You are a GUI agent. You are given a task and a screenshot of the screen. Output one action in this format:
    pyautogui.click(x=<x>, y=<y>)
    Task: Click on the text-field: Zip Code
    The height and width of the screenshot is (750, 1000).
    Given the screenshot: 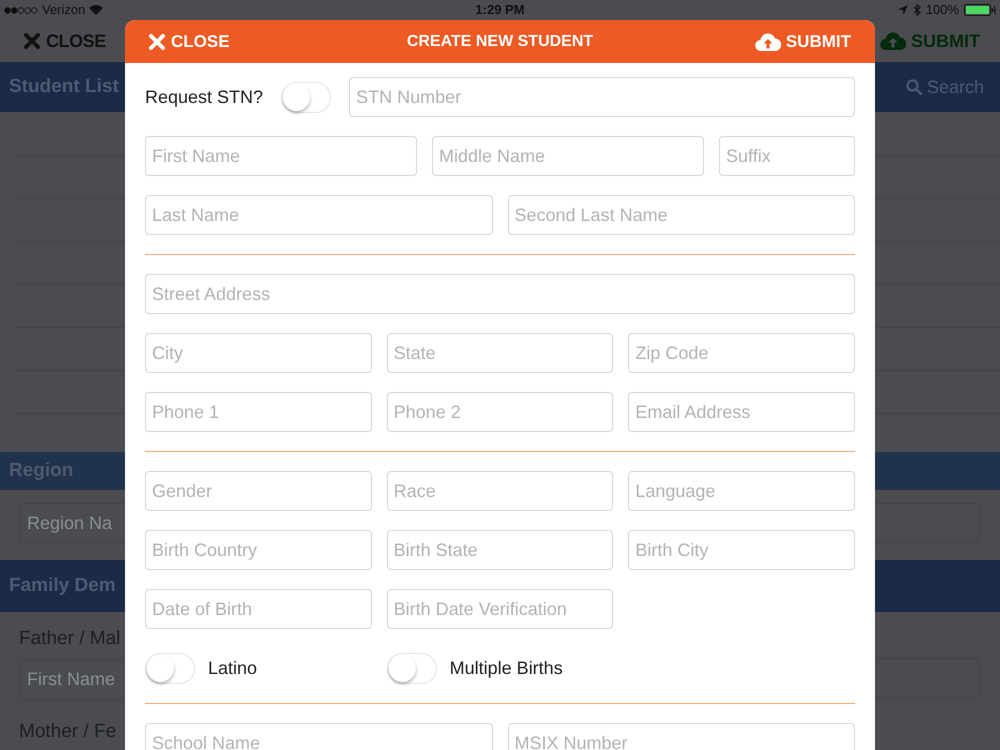 What is the action you would take?
    pyautogui.click(x=741, y=353)
    